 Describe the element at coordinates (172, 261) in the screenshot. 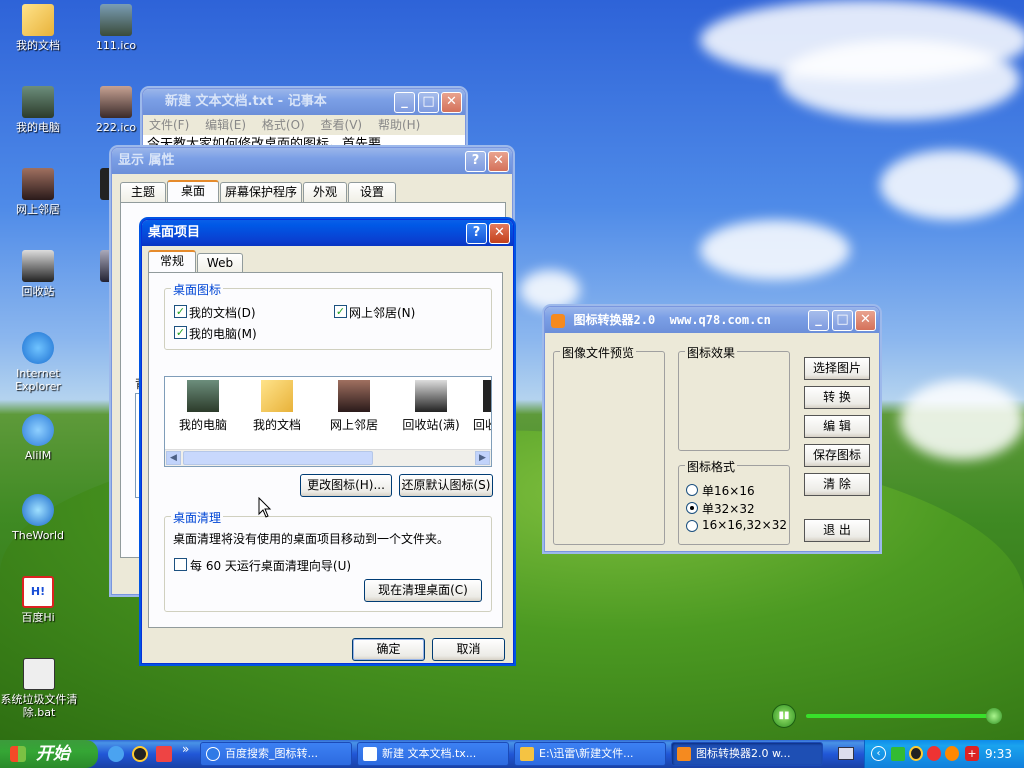

I see `tab-general: 常规` at that location.